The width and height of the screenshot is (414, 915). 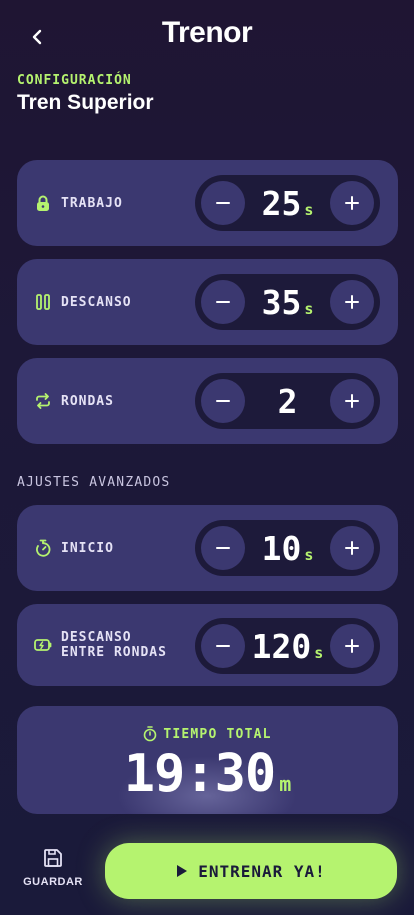 What do you see at coordinates (96, 637) in the screenshot?
I see `setting-label-line1: DESCANSO` at bounding box center [96, 637].